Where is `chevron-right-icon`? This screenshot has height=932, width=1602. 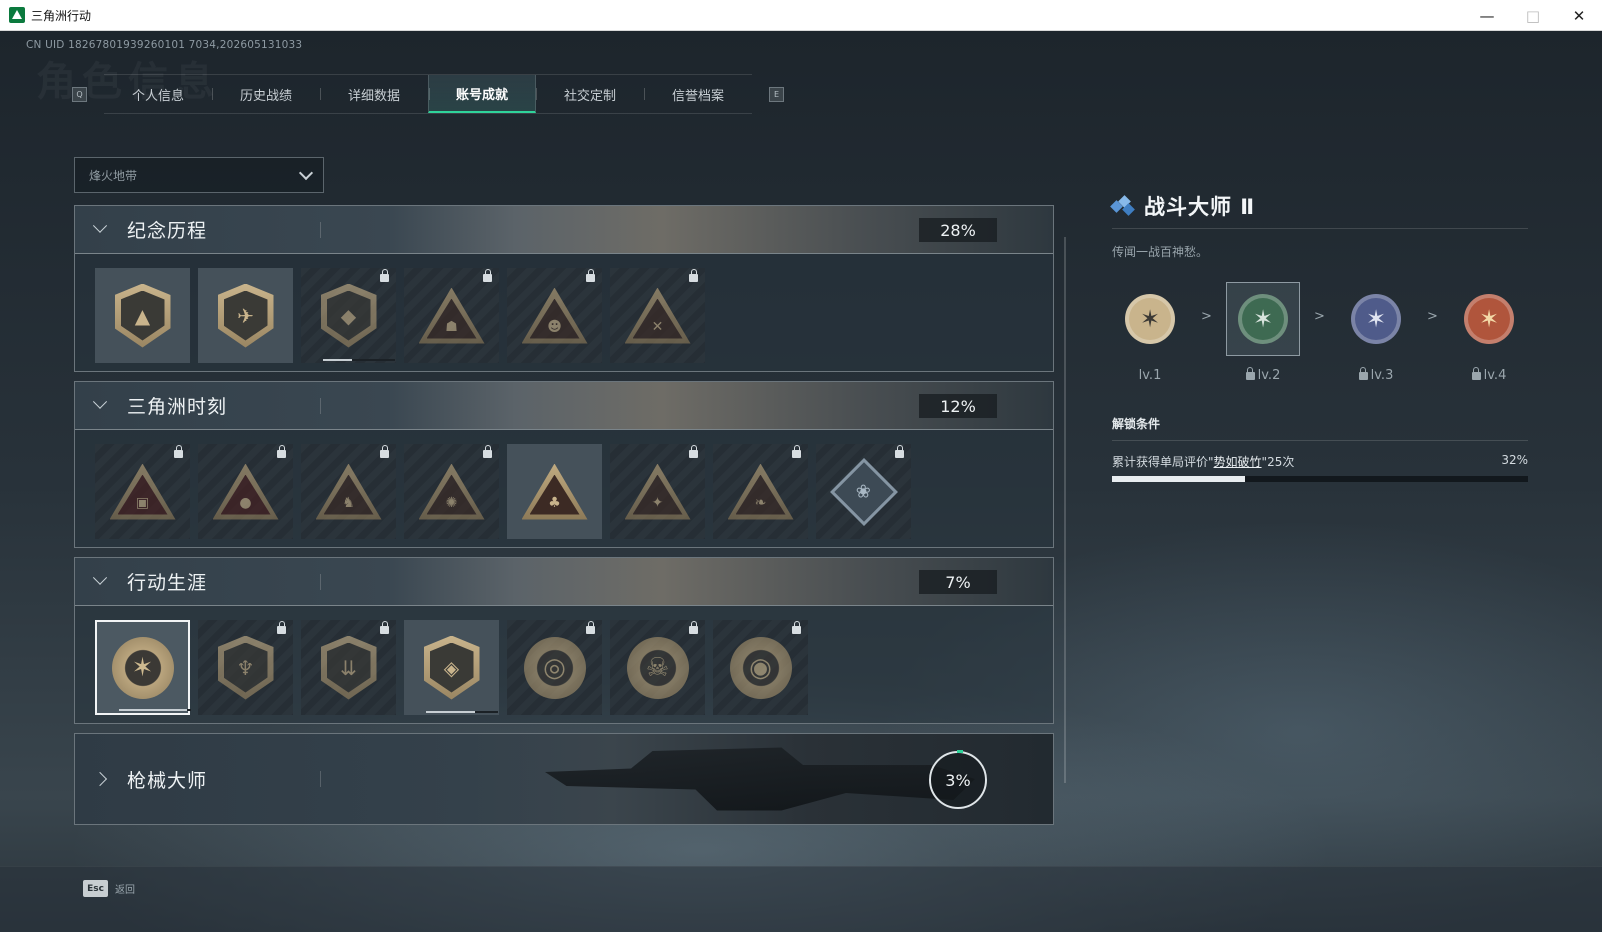
chevron-right-icon is located at coordinates (100, 779).